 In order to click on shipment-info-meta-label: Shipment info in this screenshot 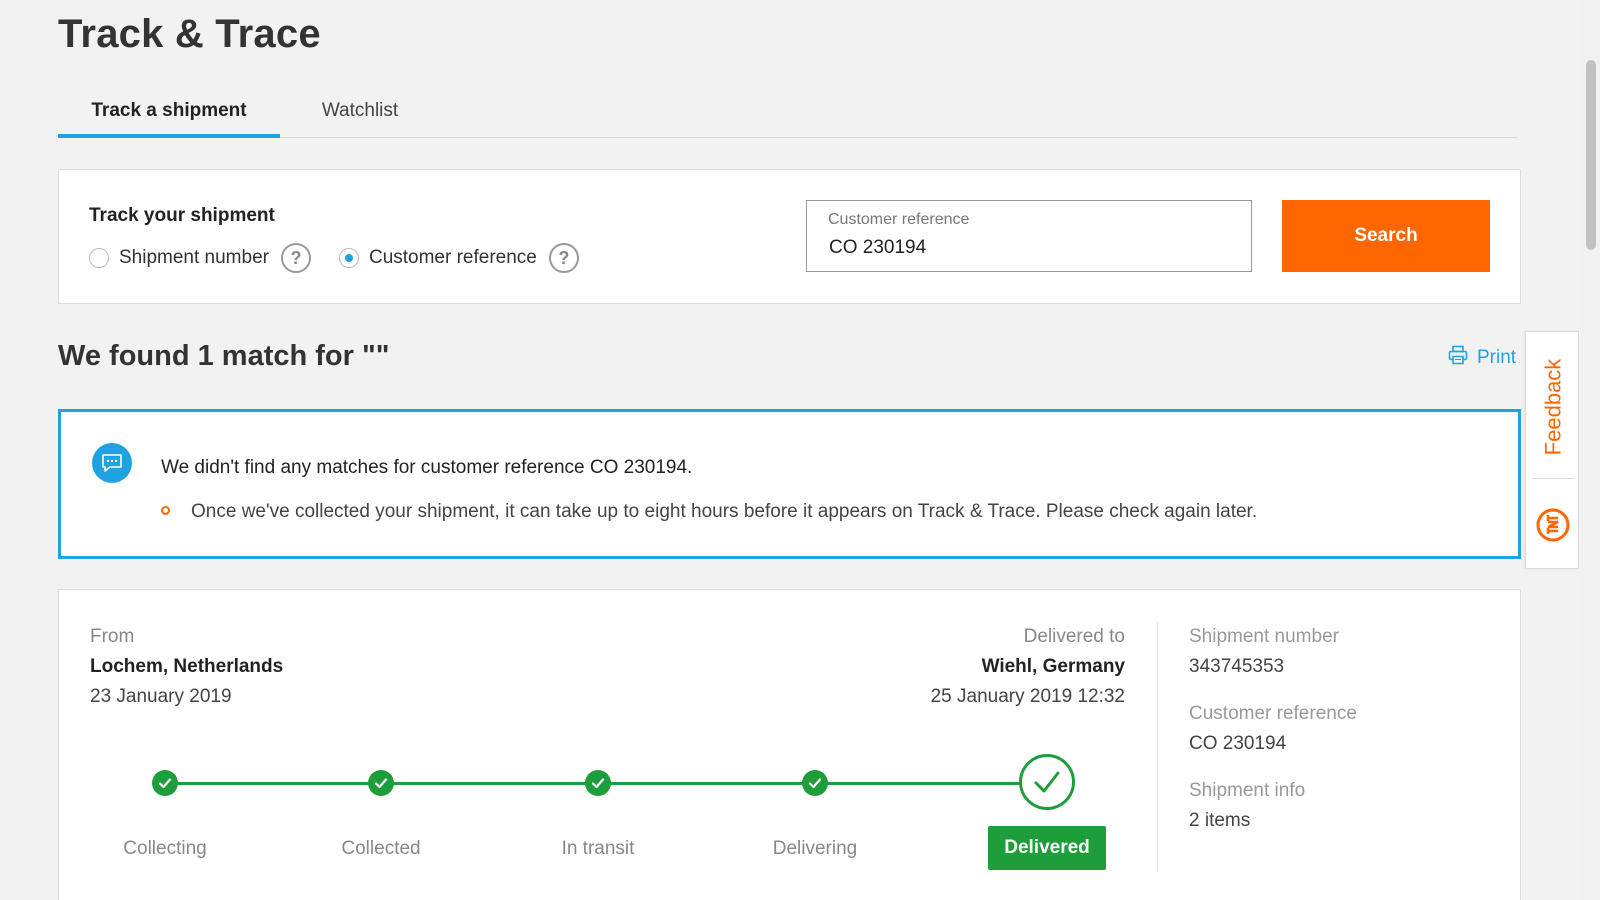, I will do `click(1247, 790)`.